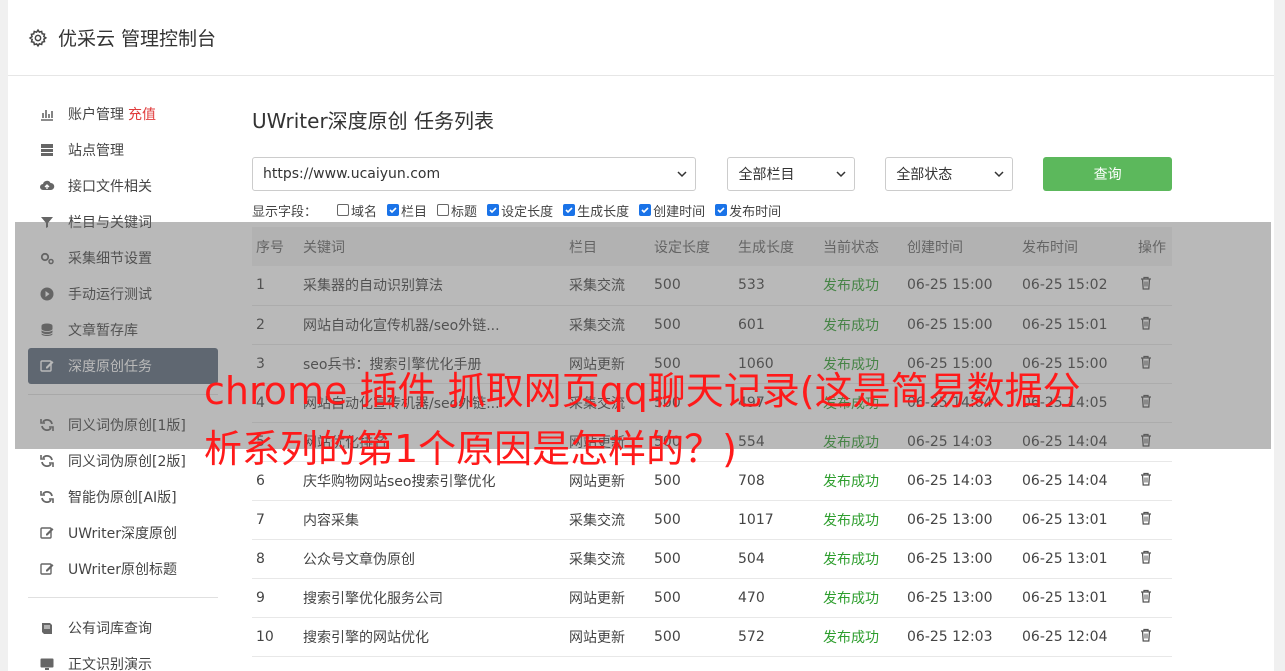 The height and width of the screenshot is (671, 1285). What do you see at coordinates (275, 520) in the screenshot?
I see `table-cell: 7` at bounding box center [275, 520].